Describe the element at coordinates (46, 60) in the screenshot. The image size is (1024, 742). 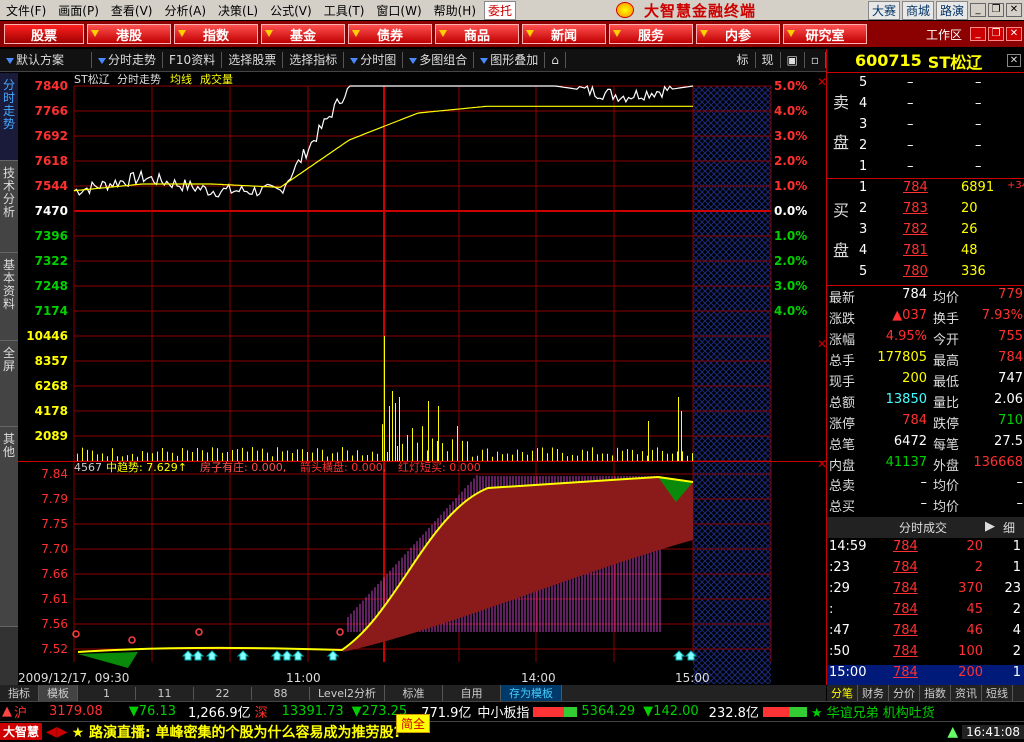
I see `scheme-select: 默认方案` at that location.